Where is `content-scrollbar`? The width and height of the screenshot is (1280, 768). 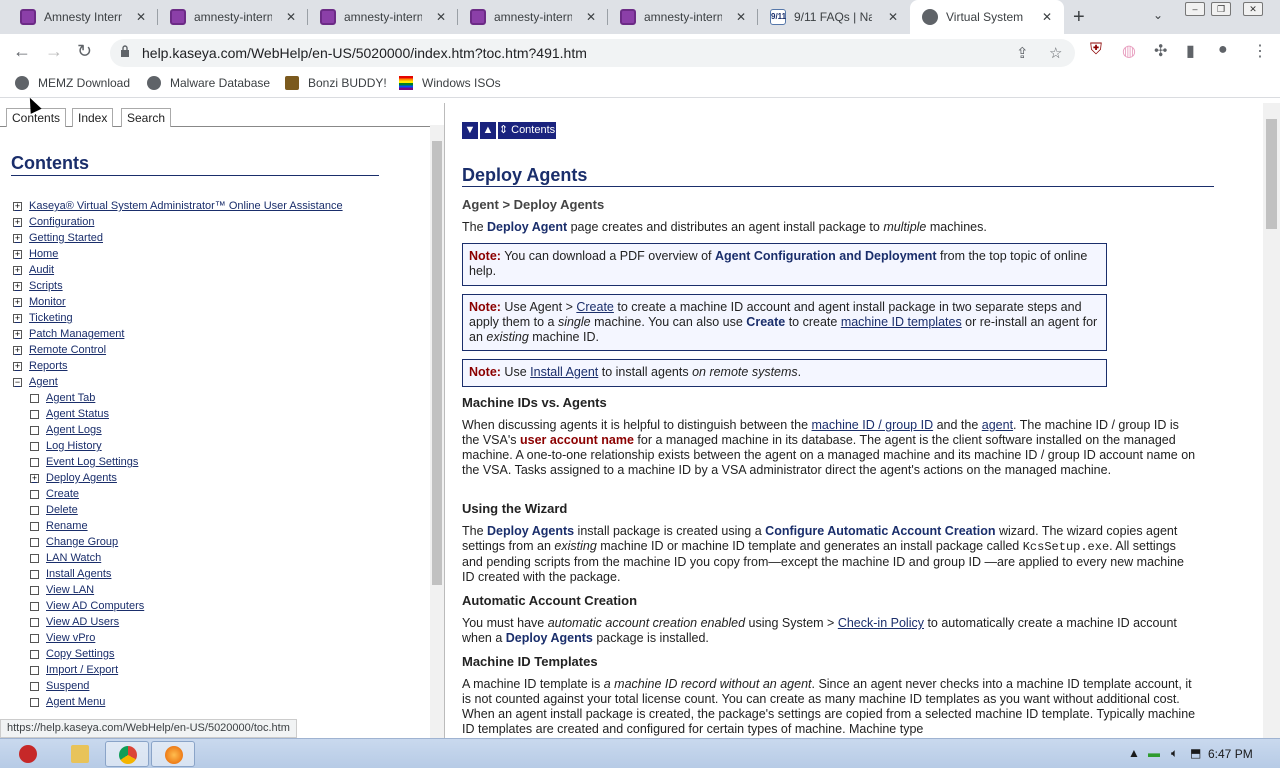 content-scrollbar is located at coordinates (1271, 420).